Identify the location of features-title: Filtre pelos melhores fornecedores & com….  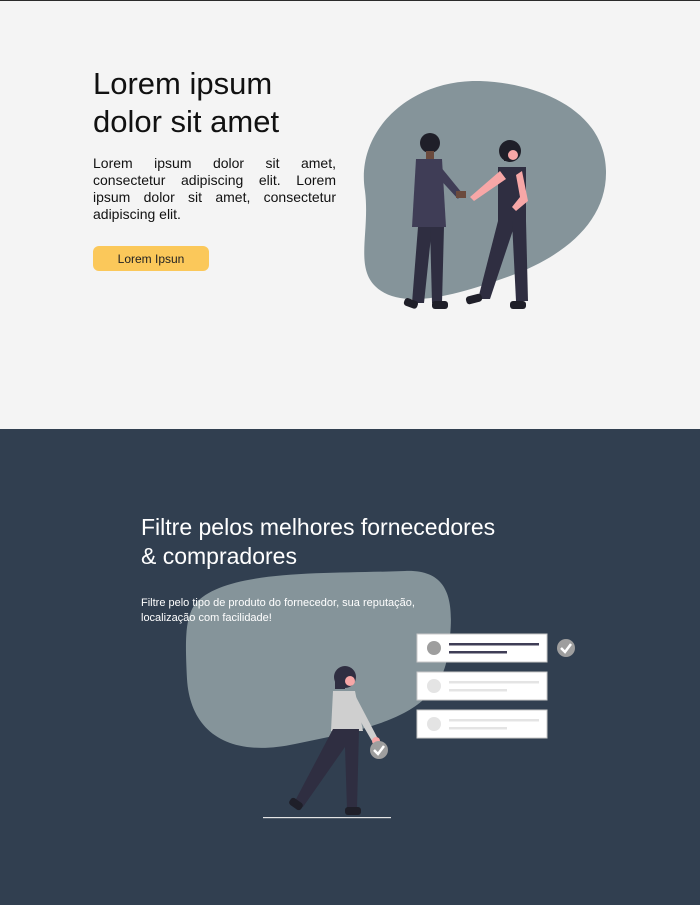
(318, 541).